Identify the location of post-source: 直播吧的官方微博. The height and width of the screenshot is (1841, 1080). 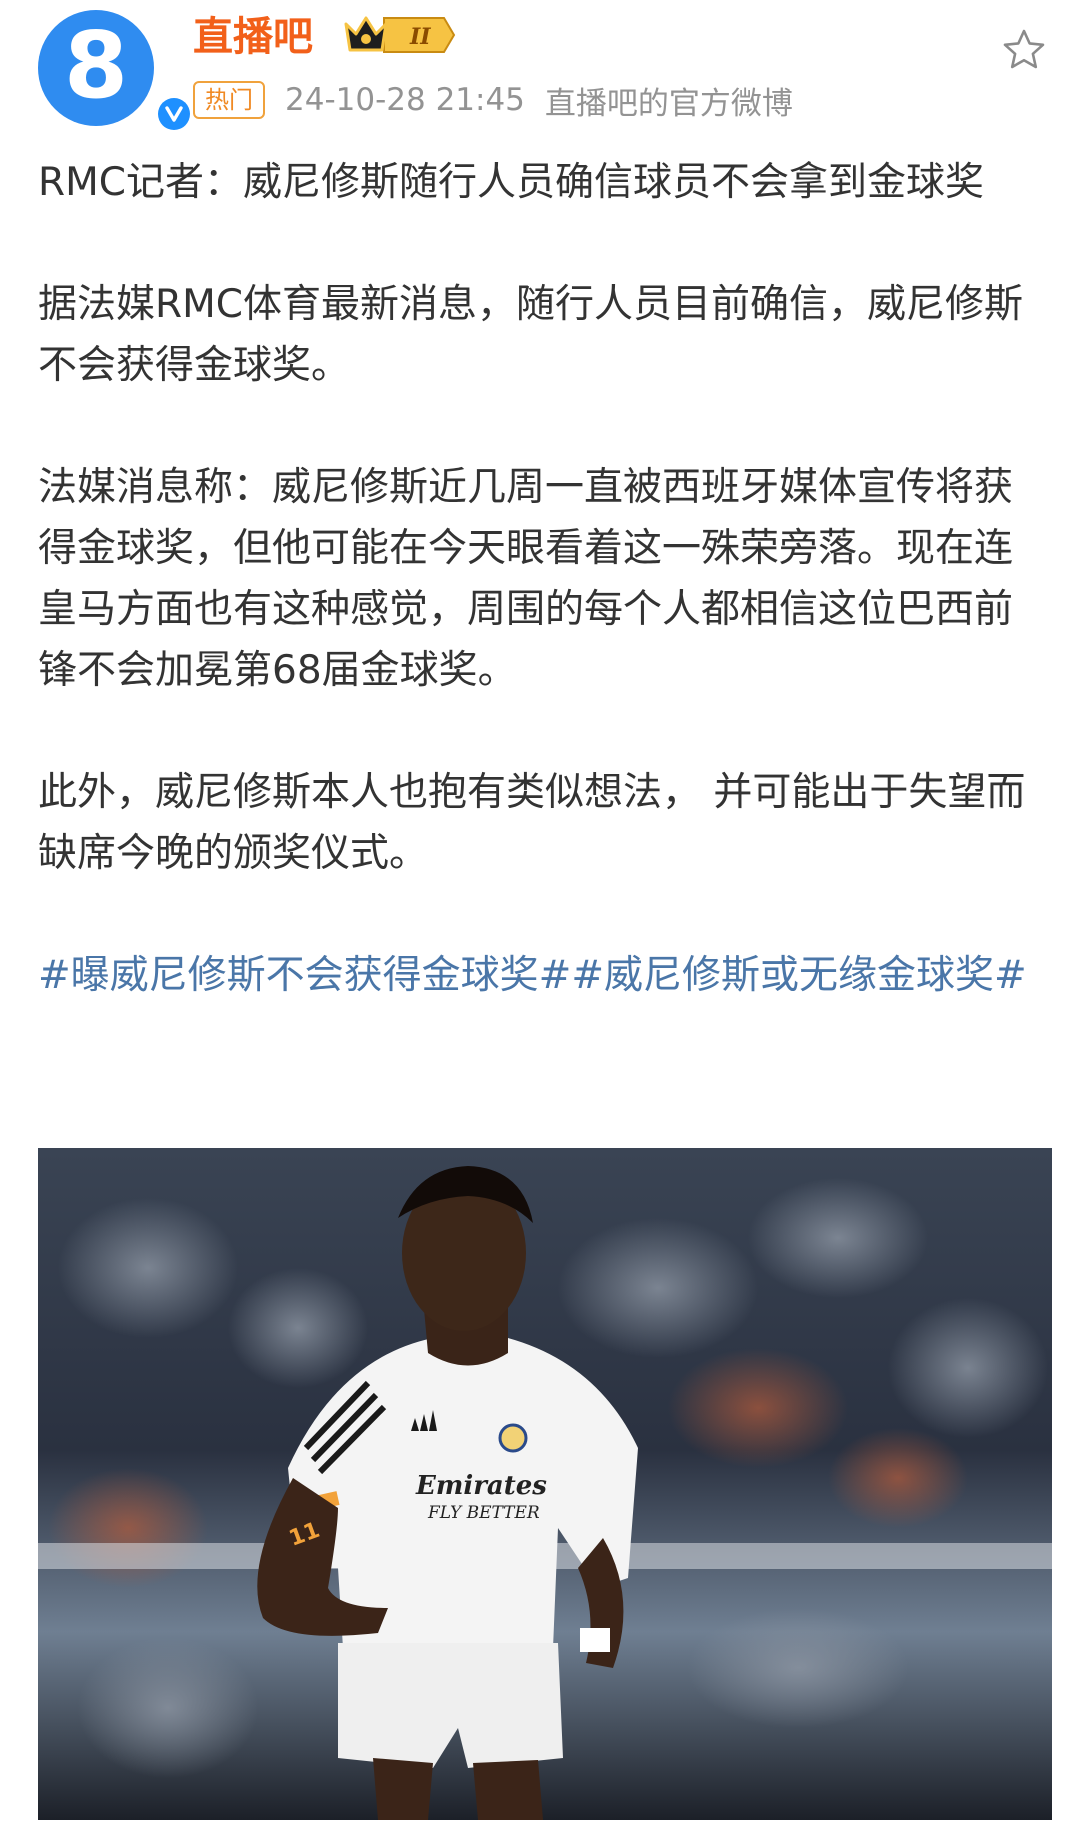
(668, 103).